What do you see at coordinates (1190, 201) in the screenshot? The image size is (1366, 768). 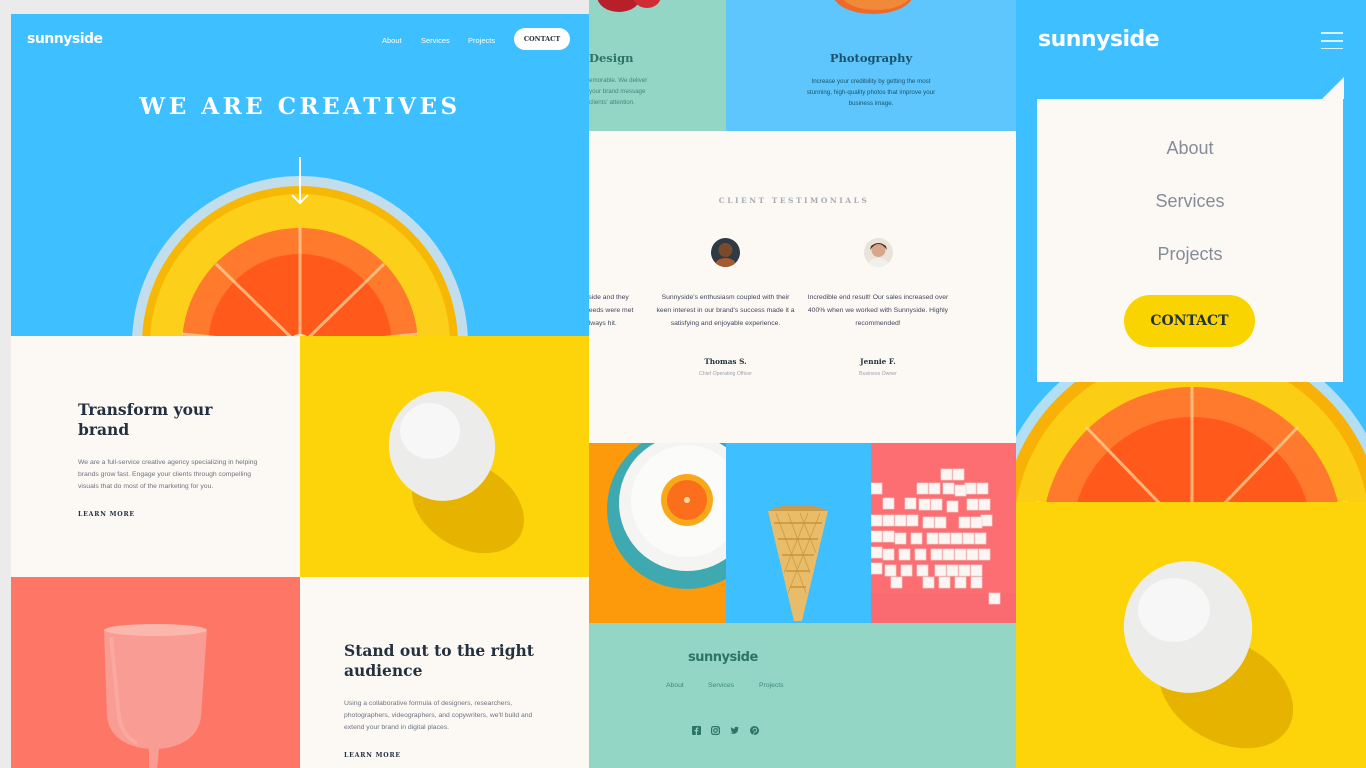 I see `mobile-menu-services: Services` at bounding box center [1190, 201].